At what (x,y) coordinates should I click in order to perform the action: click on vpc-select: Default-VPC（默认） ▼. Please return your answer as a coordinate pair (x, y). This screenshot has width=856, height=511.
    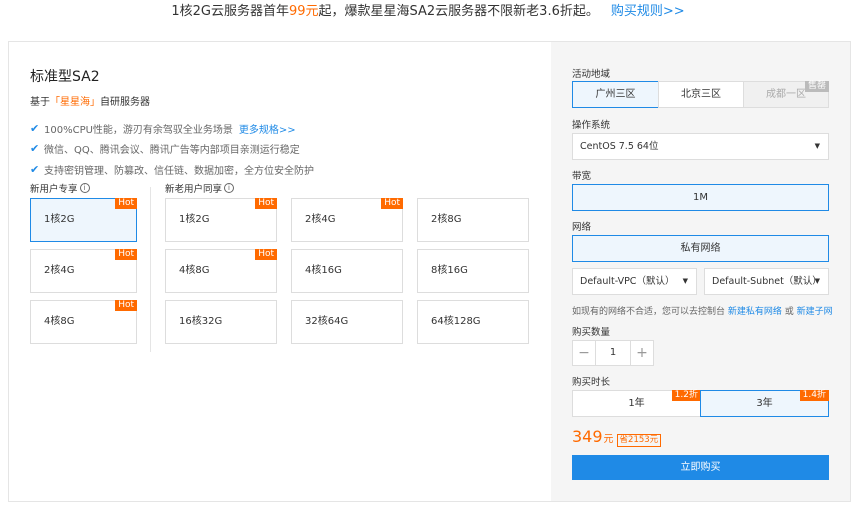
    Looking at the image, I should click on (634, 281).